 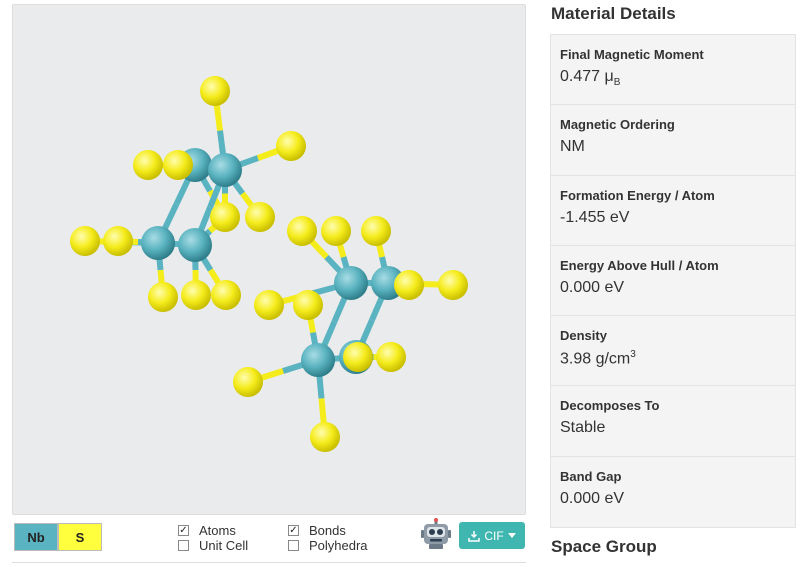 What do you see at coordinates (637, 195) in the screenshot?
I see `property-label: Formation Energy / Atom` at bounding box center [637, 195].